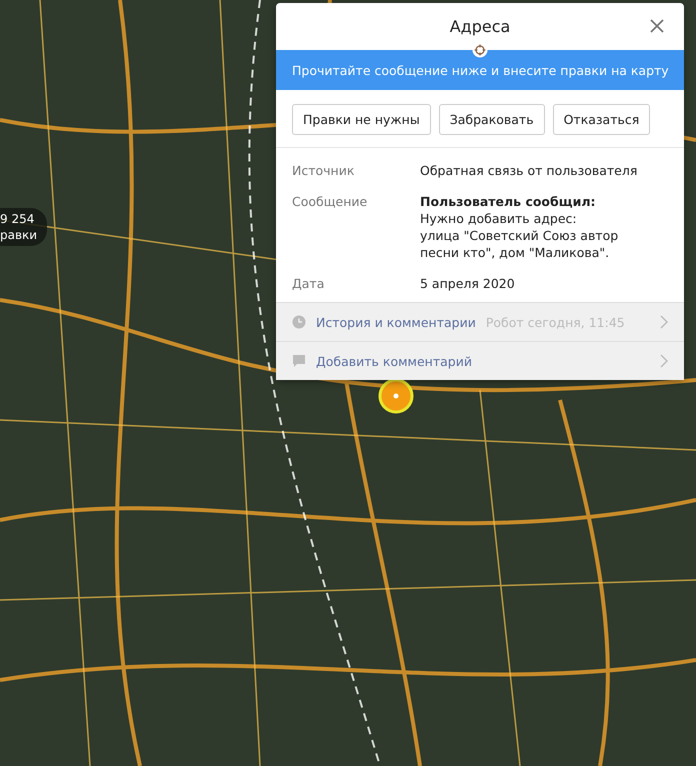  I want to click on field-label: Дата, so click(309, 283).